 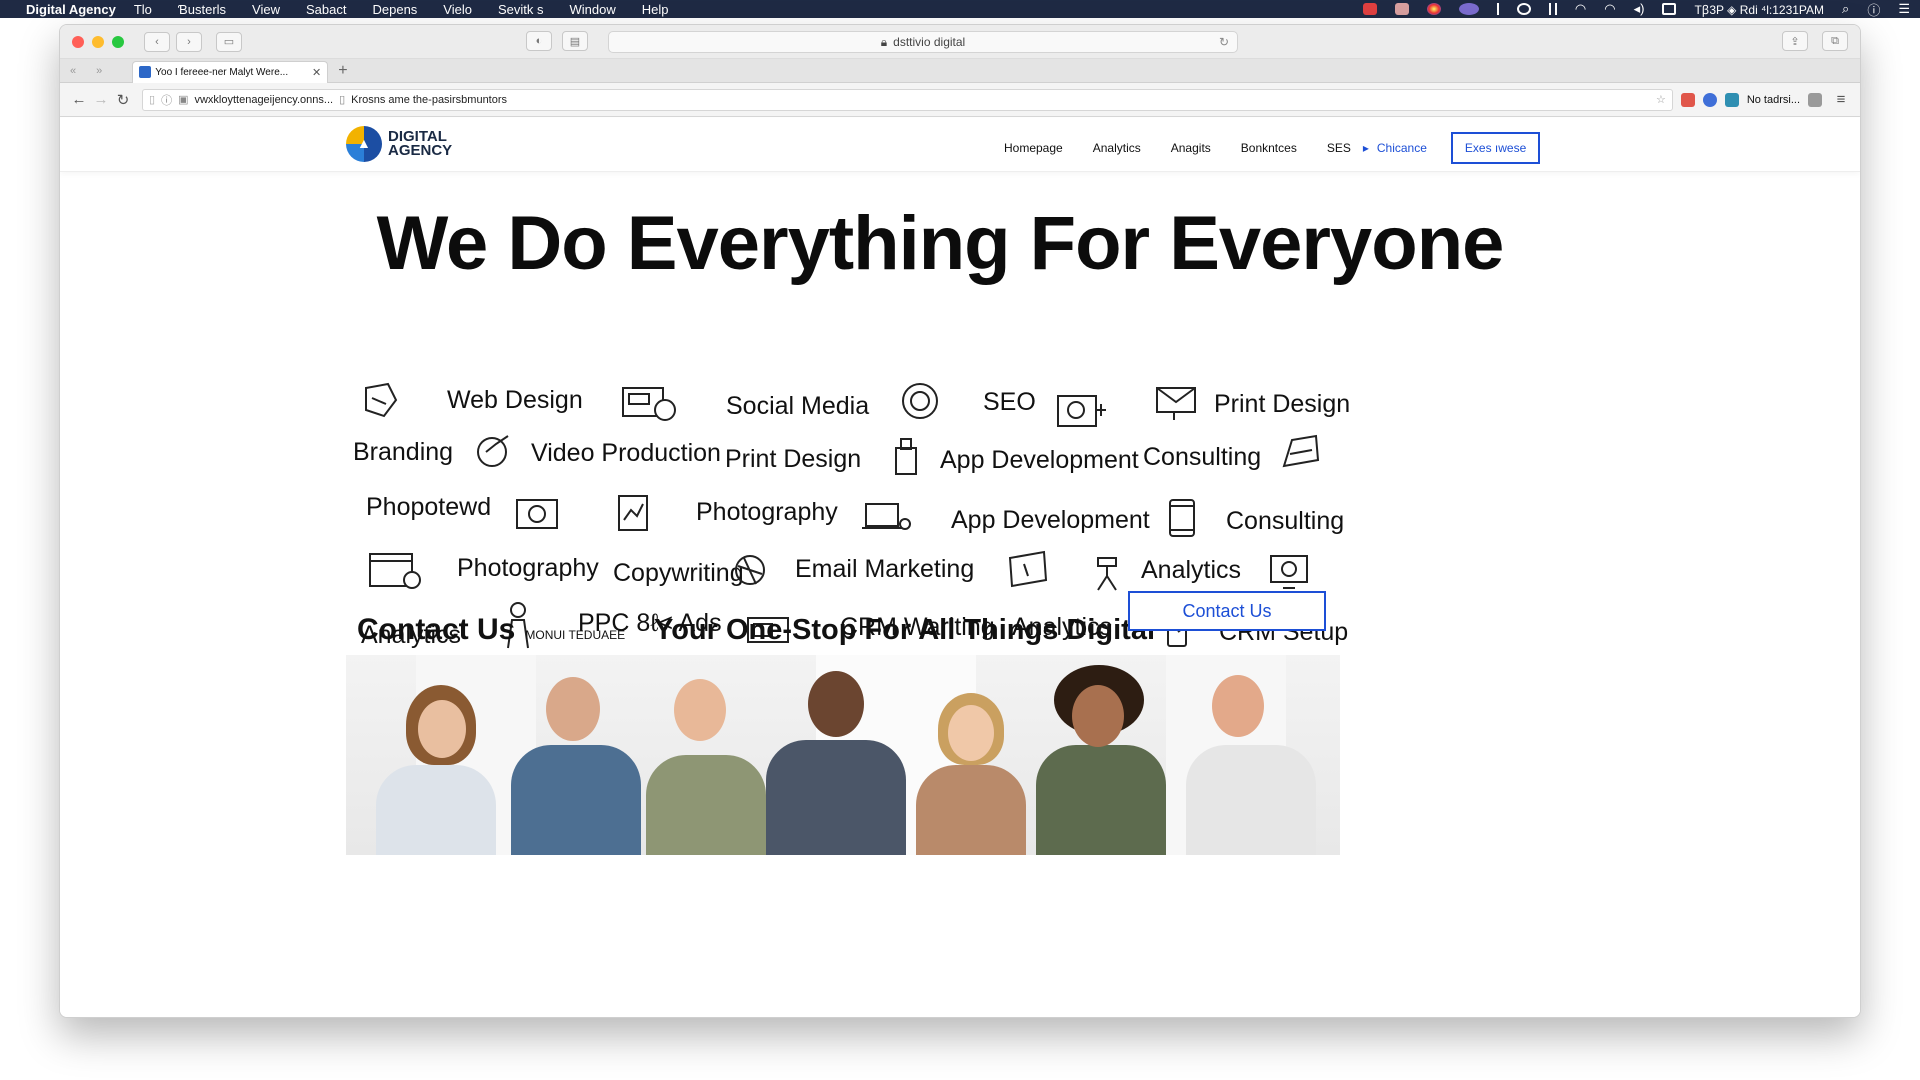 I want to click on service-app-development: App Development, so click(x=1039, y=460).